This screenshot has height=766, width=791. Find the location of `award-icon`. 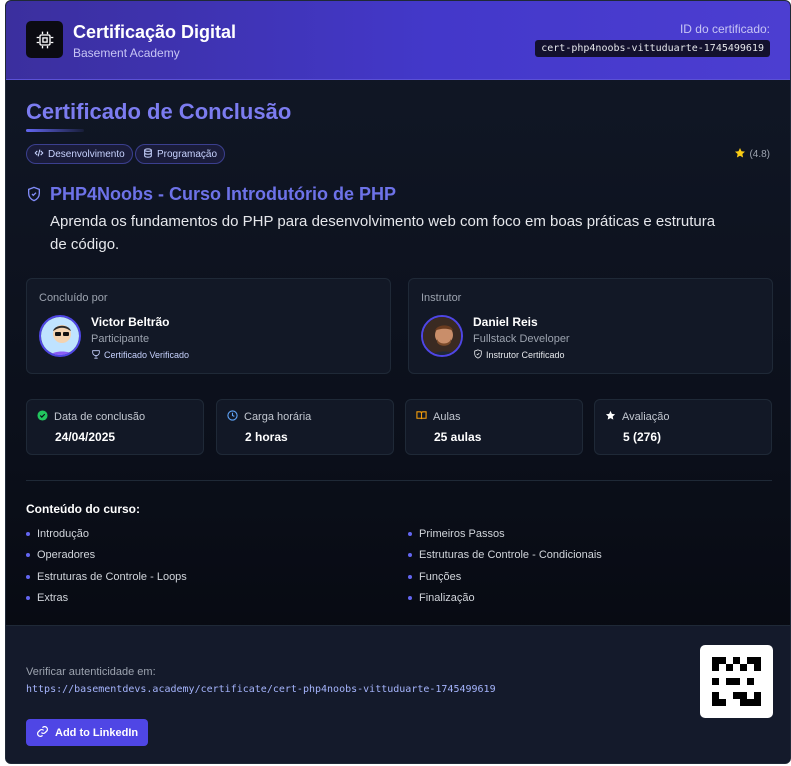

award-icon is located at coordinates (96, 355).